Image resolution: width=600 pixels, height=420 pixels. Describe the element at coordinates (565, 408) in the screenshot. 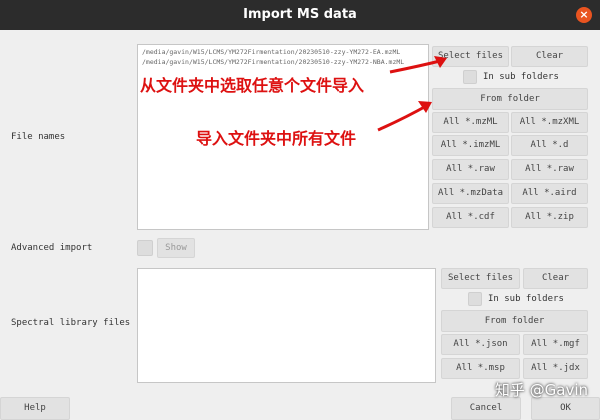

I see `ok-button: OK` at that location.